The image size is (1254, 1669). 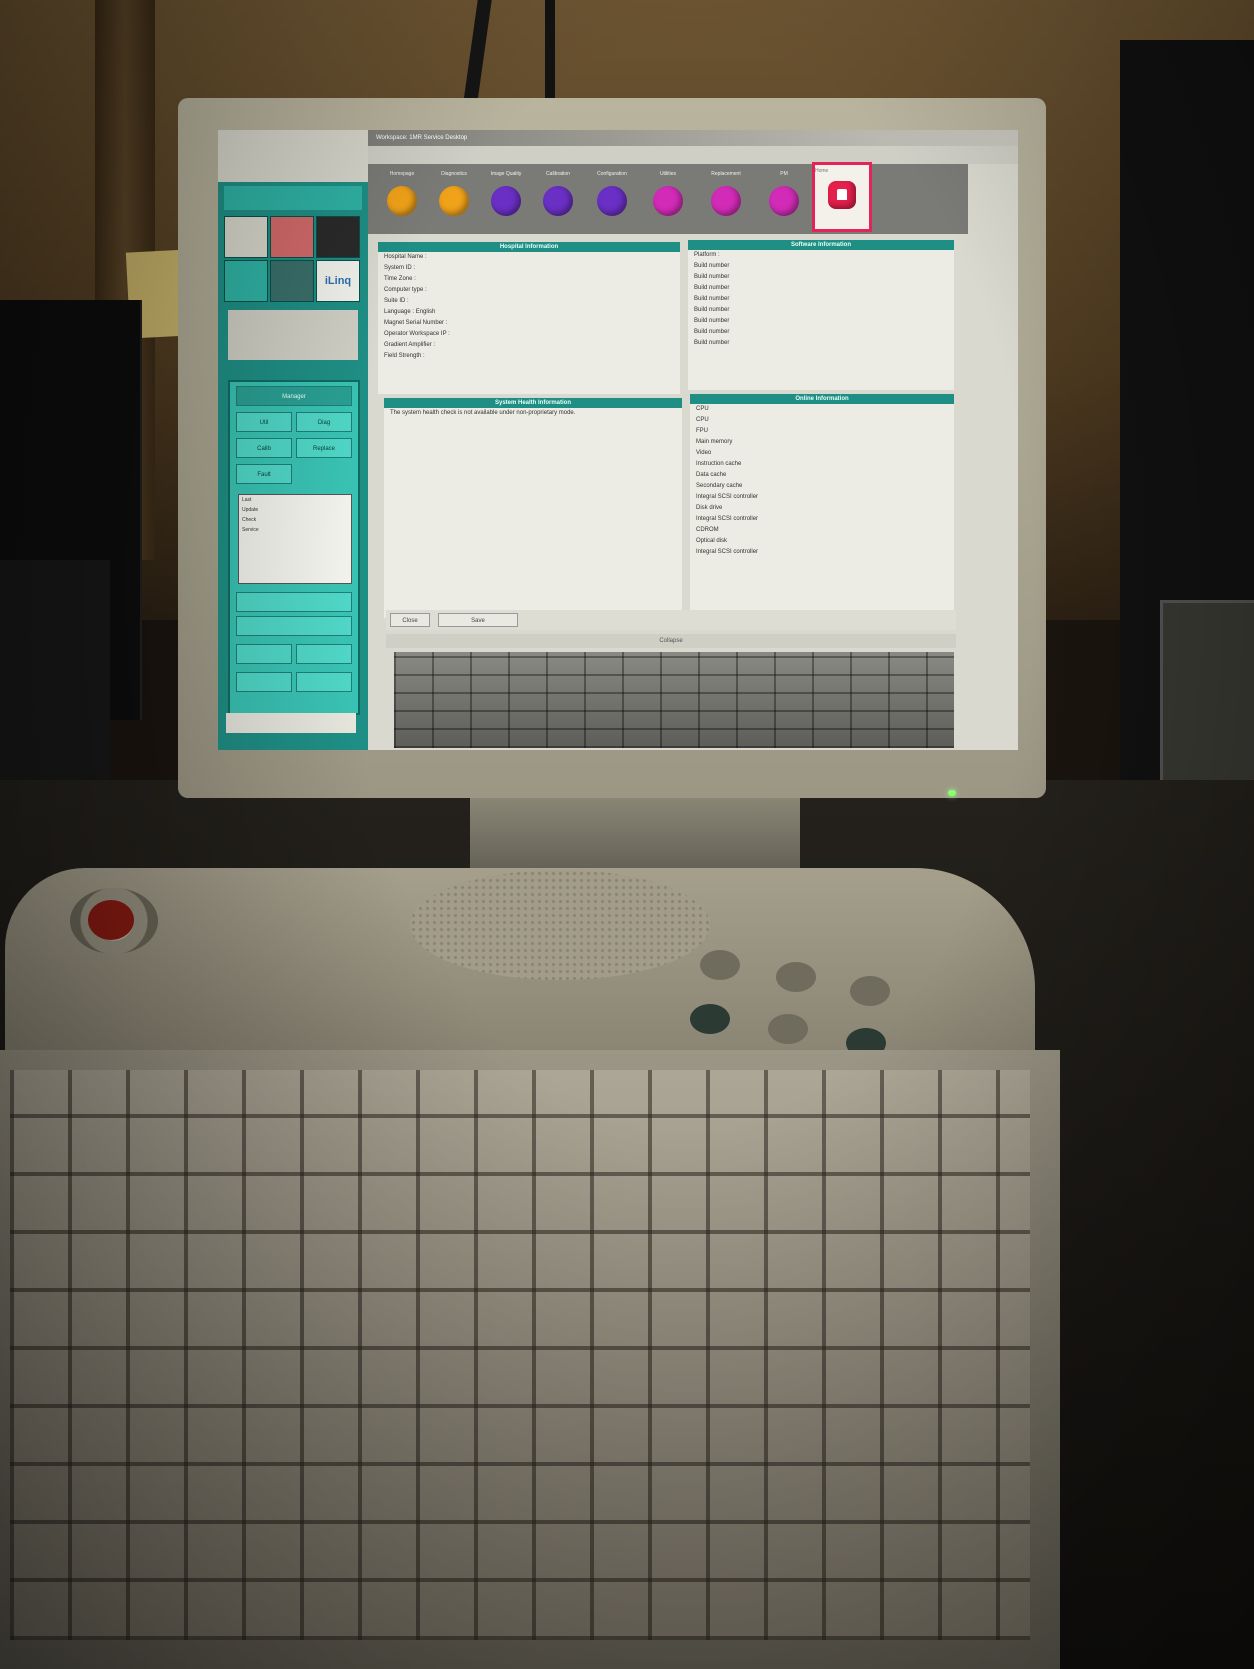 I want to click on list-item: Last, so click(x=295, y=500).